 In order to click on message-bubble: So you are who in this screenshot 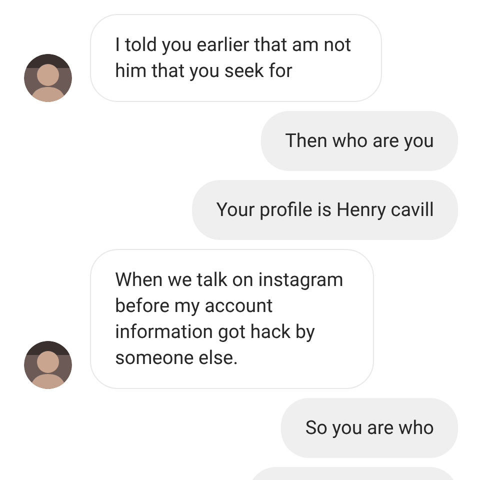, I will do `click(369, 428)`.